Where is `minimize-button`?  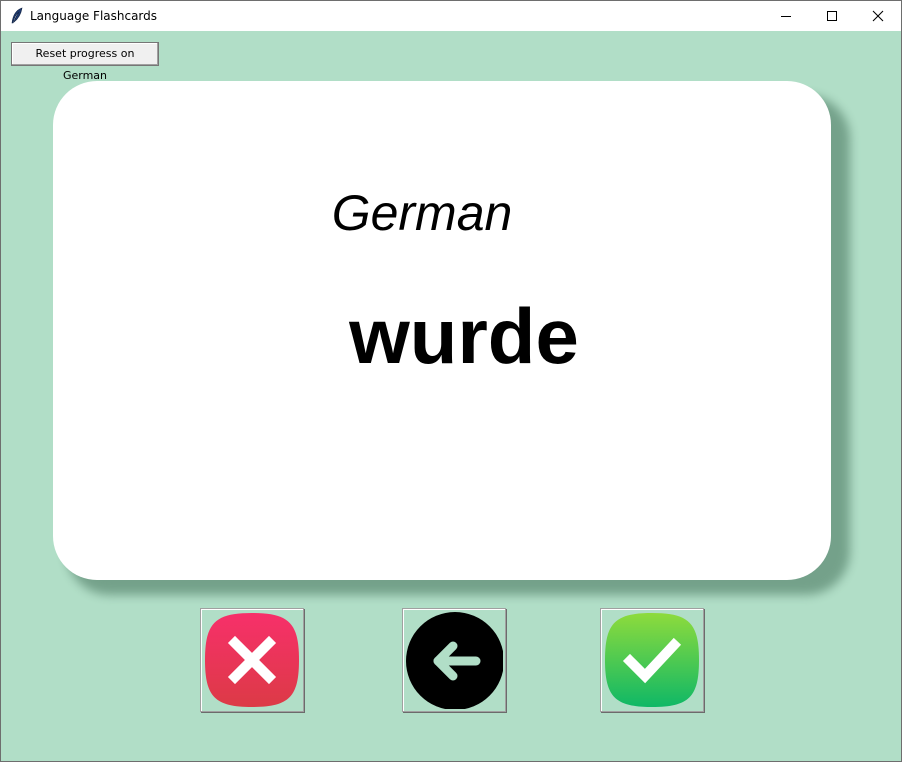
minimize-button is located at coordinates (786, 16).